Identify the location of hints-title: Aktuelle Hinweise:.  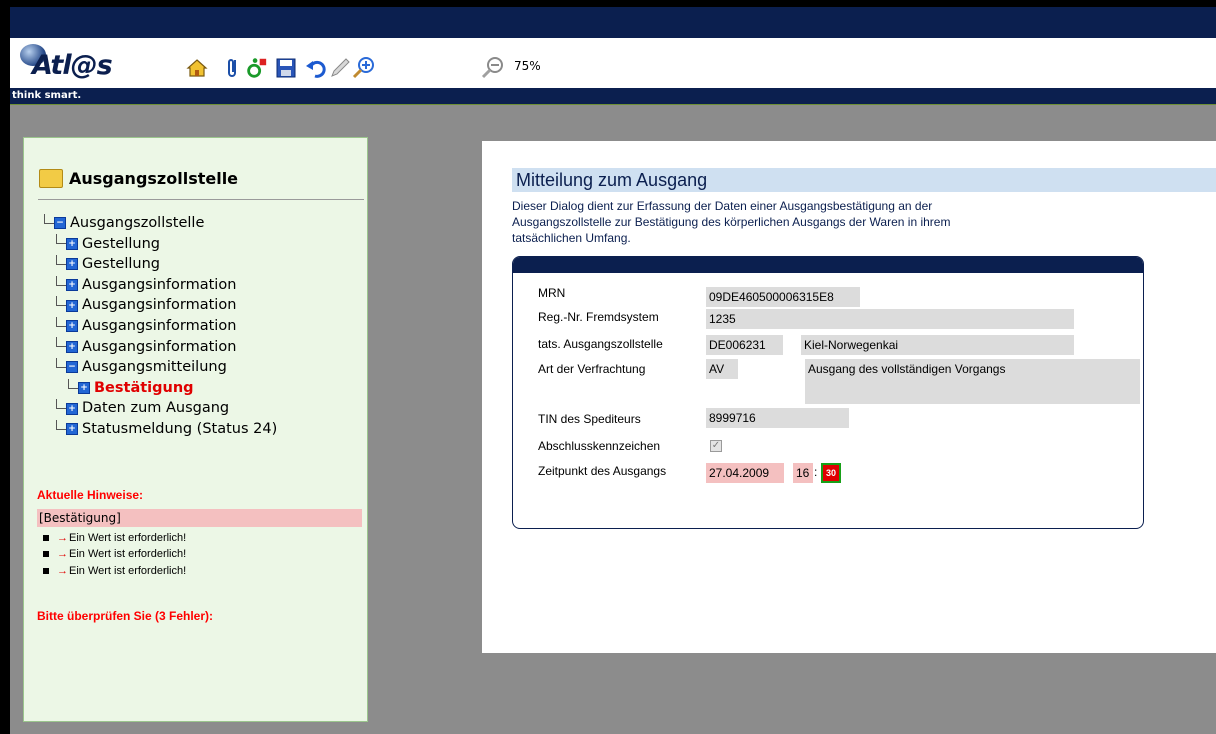
(90, 495).